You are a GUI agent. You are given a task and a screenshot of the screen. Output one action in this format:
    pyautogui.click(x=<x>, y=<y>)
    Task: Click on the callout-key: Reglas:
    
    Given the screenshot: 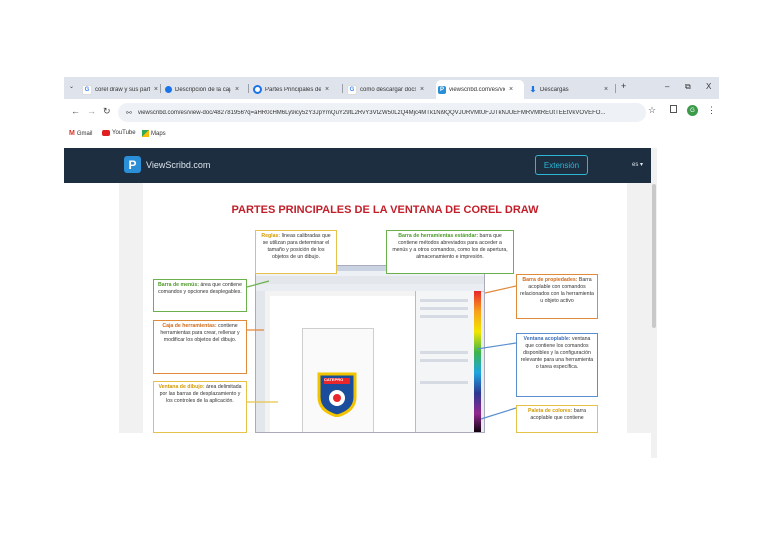 What is the action you would take?
    pyautogui.click(x=271, y=236)
    